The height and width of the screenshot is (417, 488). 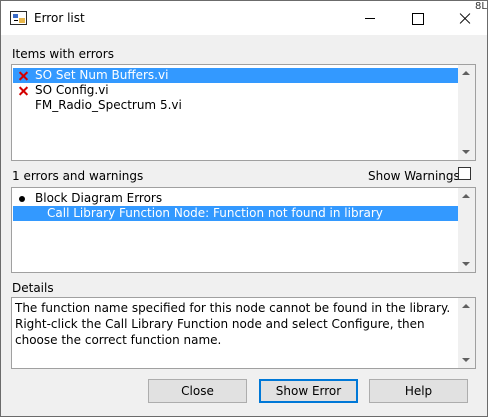 What do you see at coordinates (18, 18) in the screenshot?
I see `labview-block-diagram-icon` at bounding box center [18, 18].